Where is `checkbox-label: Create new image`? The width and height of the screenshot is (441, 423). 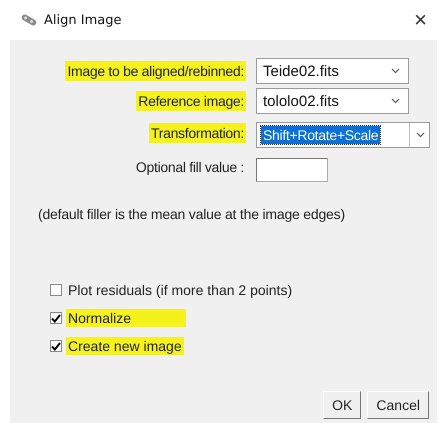
checkbox-label: Create new image is located at coordinates (125, 346).